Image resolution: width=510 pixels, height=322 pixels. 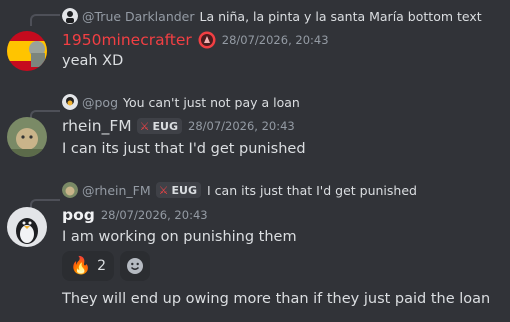 What do you see at coordinates (211, 102) in the screenshot?
I see `reply-text: You can't just not pay a loan` at bounding box center [211, 102].